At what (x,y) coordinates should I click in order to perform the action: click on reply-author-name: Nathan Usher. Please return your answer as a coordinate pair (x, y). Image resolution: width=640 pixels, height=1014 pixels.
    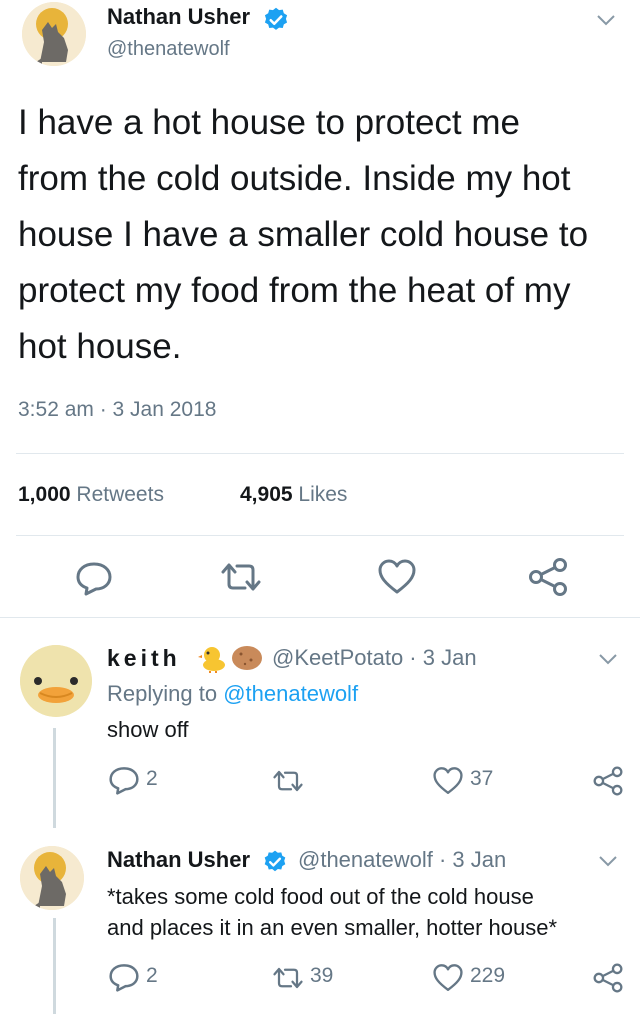
    Looking at the image, I should click on (178, 860).